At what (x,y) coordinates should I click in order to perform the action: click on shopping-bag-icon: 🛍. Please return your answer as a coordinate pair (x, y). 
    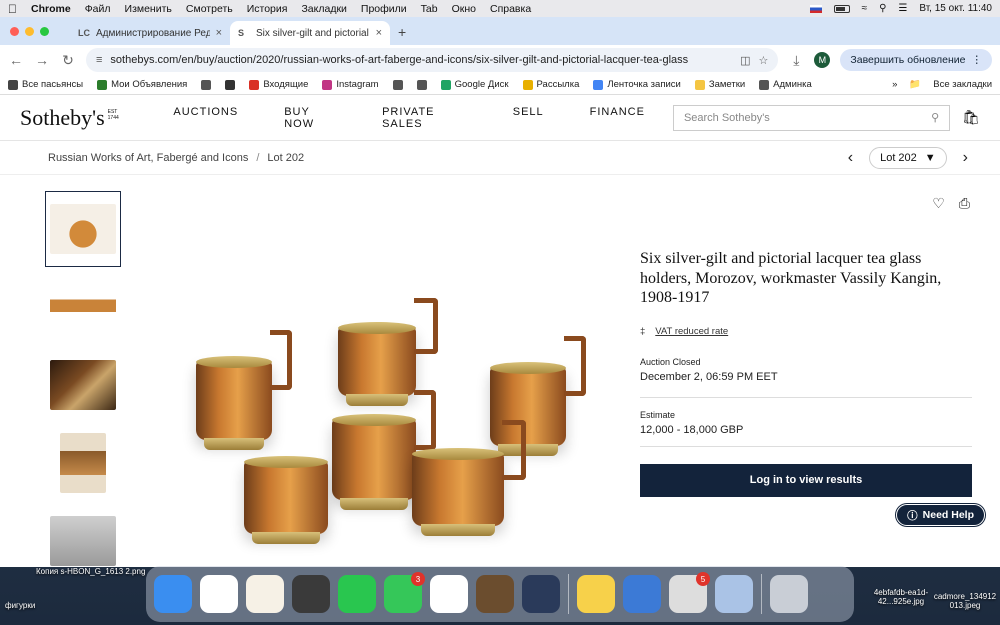
    Looking at the image, I should click on (971, 117).